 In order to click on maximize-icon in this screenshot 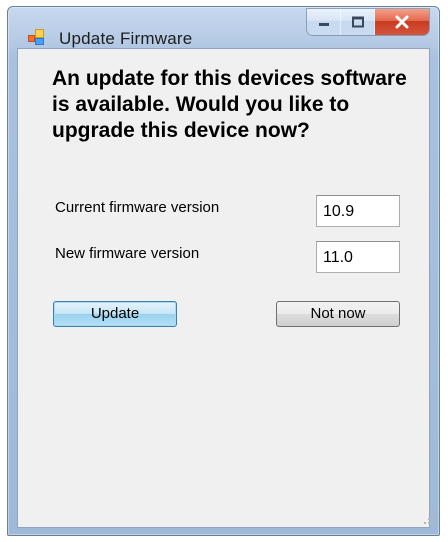, I will do `click(357, 22)`.